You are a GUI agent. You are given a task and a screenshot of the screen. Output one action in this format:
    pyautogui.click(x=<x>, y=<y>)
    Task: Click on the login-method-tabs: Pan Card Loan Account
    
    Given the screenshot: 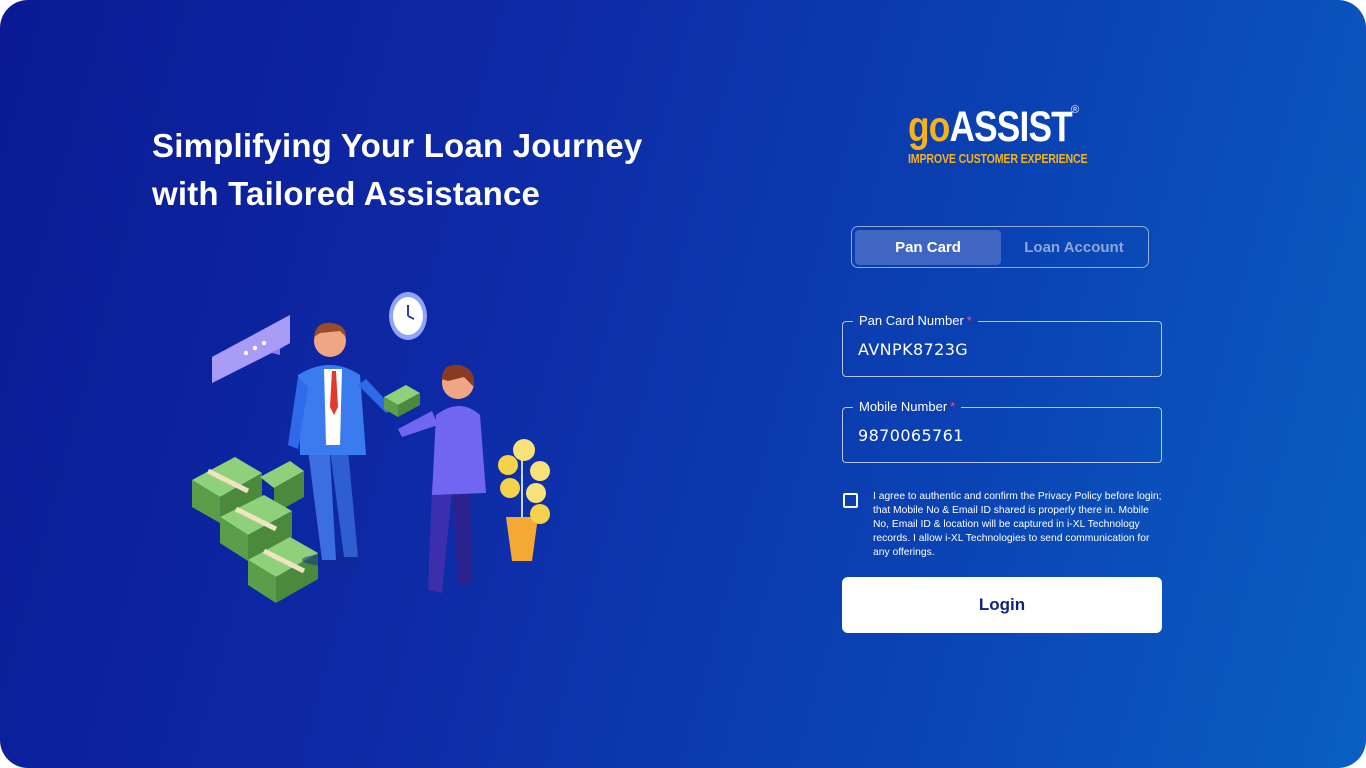 What is the action you would take?
    pyautogui.click(x=1000, y=247)
    